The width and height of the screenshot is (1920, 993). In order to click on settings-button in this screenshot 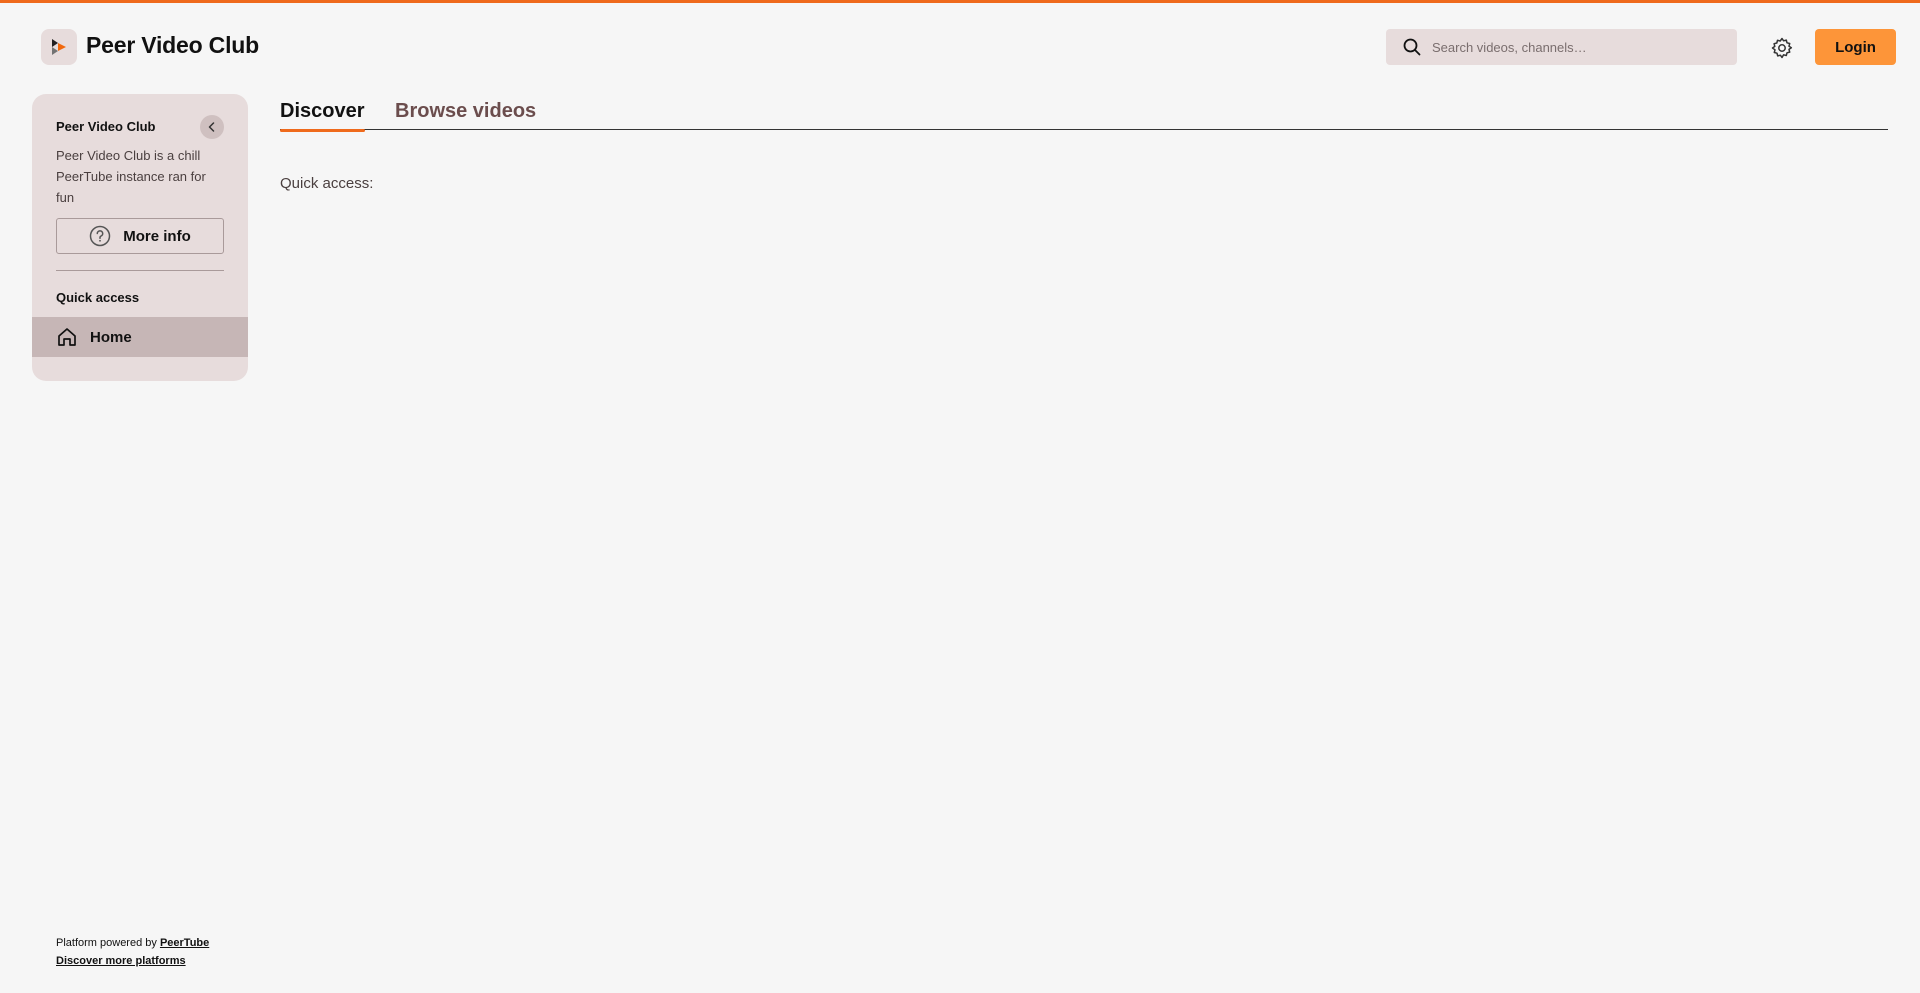, I will do `click(1782, 48)`.